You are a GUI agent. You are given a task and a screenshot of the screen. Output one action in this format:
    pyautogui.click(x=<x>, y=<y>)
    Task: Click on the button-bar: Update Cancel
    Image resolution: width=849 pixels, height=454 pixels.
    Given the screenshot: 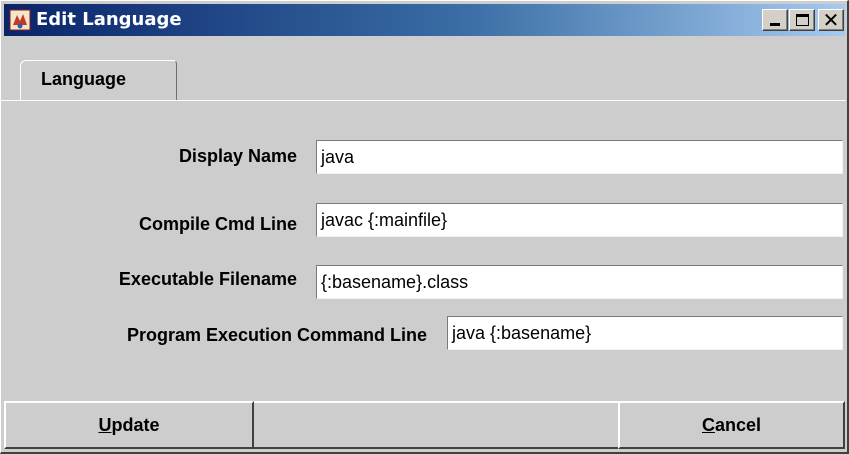 What is the action you would take?
    pyautogui.click(x=424, y=425)
    